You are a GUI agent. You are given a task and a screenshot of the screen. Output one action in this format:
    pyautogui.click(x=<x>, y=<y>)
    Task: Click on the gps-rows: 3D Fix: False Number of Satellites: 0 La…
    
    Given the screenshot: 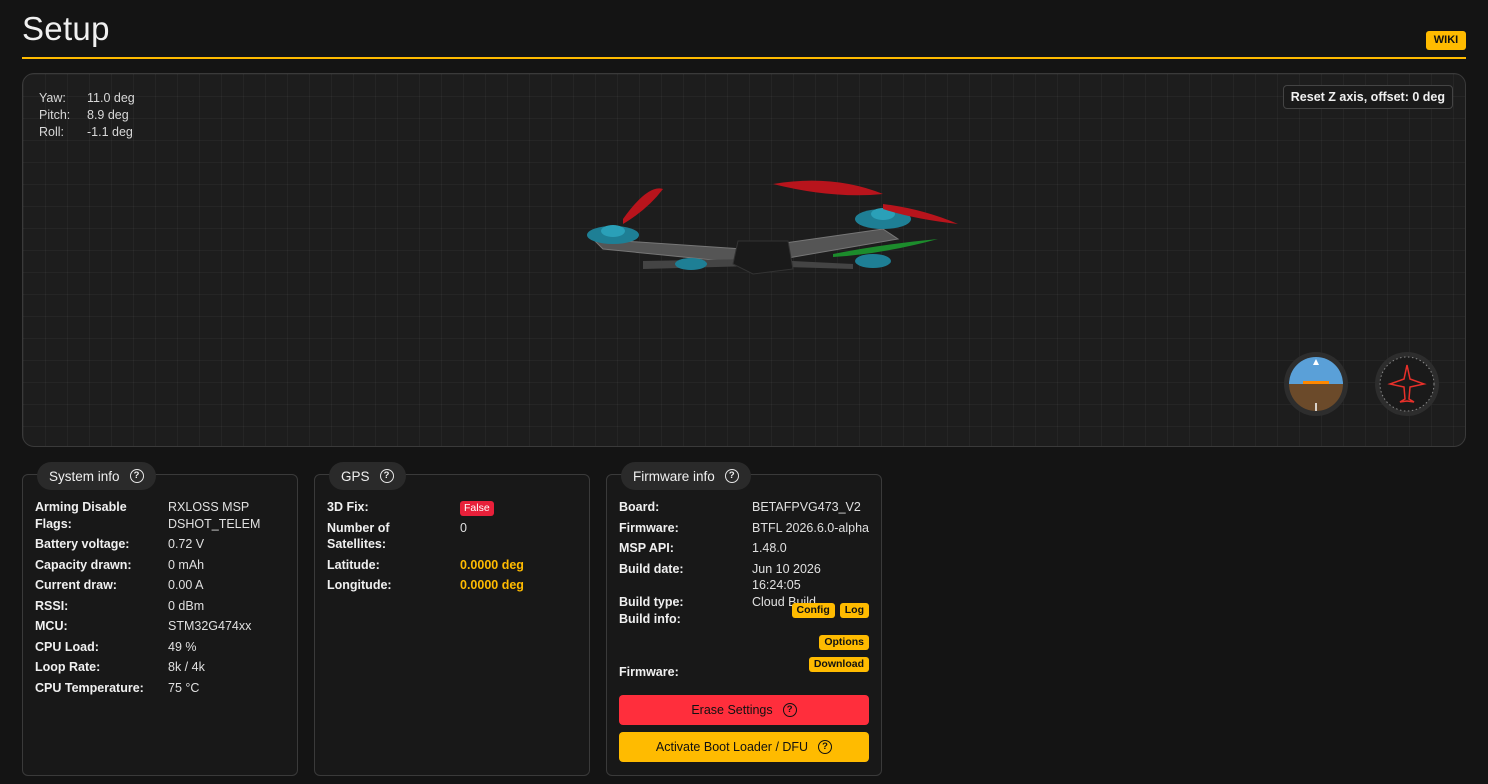 What is the action you would take?
    pyautogui.click(x=452, y=548)
    